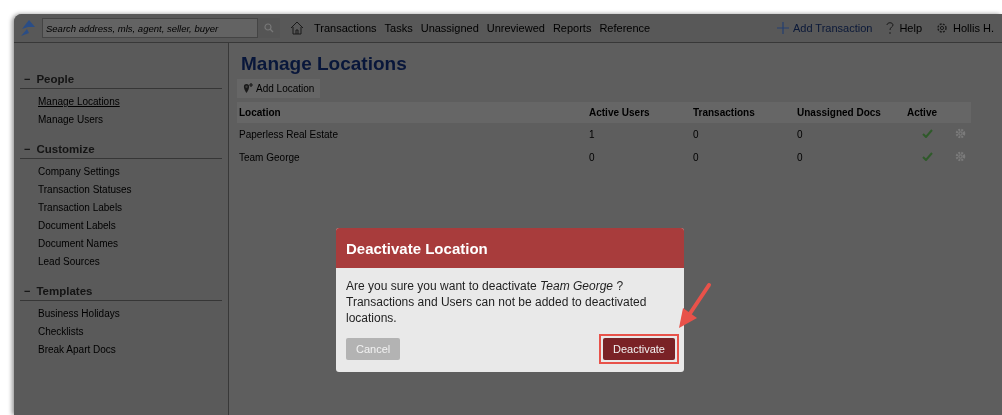 This screenshot has height=415, width=1002. Describe the element at coordinates (70, 102) in the screenshot. I see `sidebar-item: Manage Locations` at that location.